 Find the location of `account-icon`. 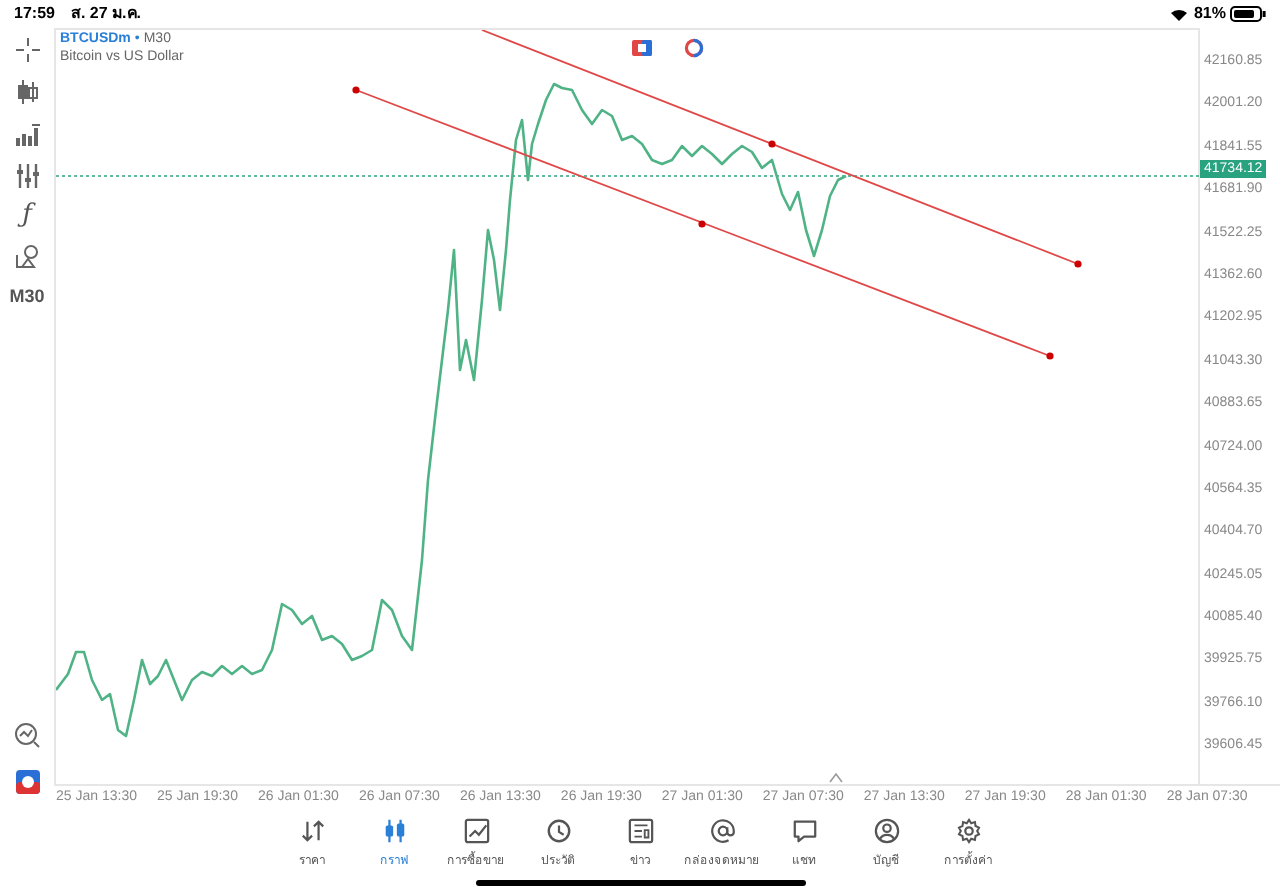

account-icon is located at coordinates (886, 831).